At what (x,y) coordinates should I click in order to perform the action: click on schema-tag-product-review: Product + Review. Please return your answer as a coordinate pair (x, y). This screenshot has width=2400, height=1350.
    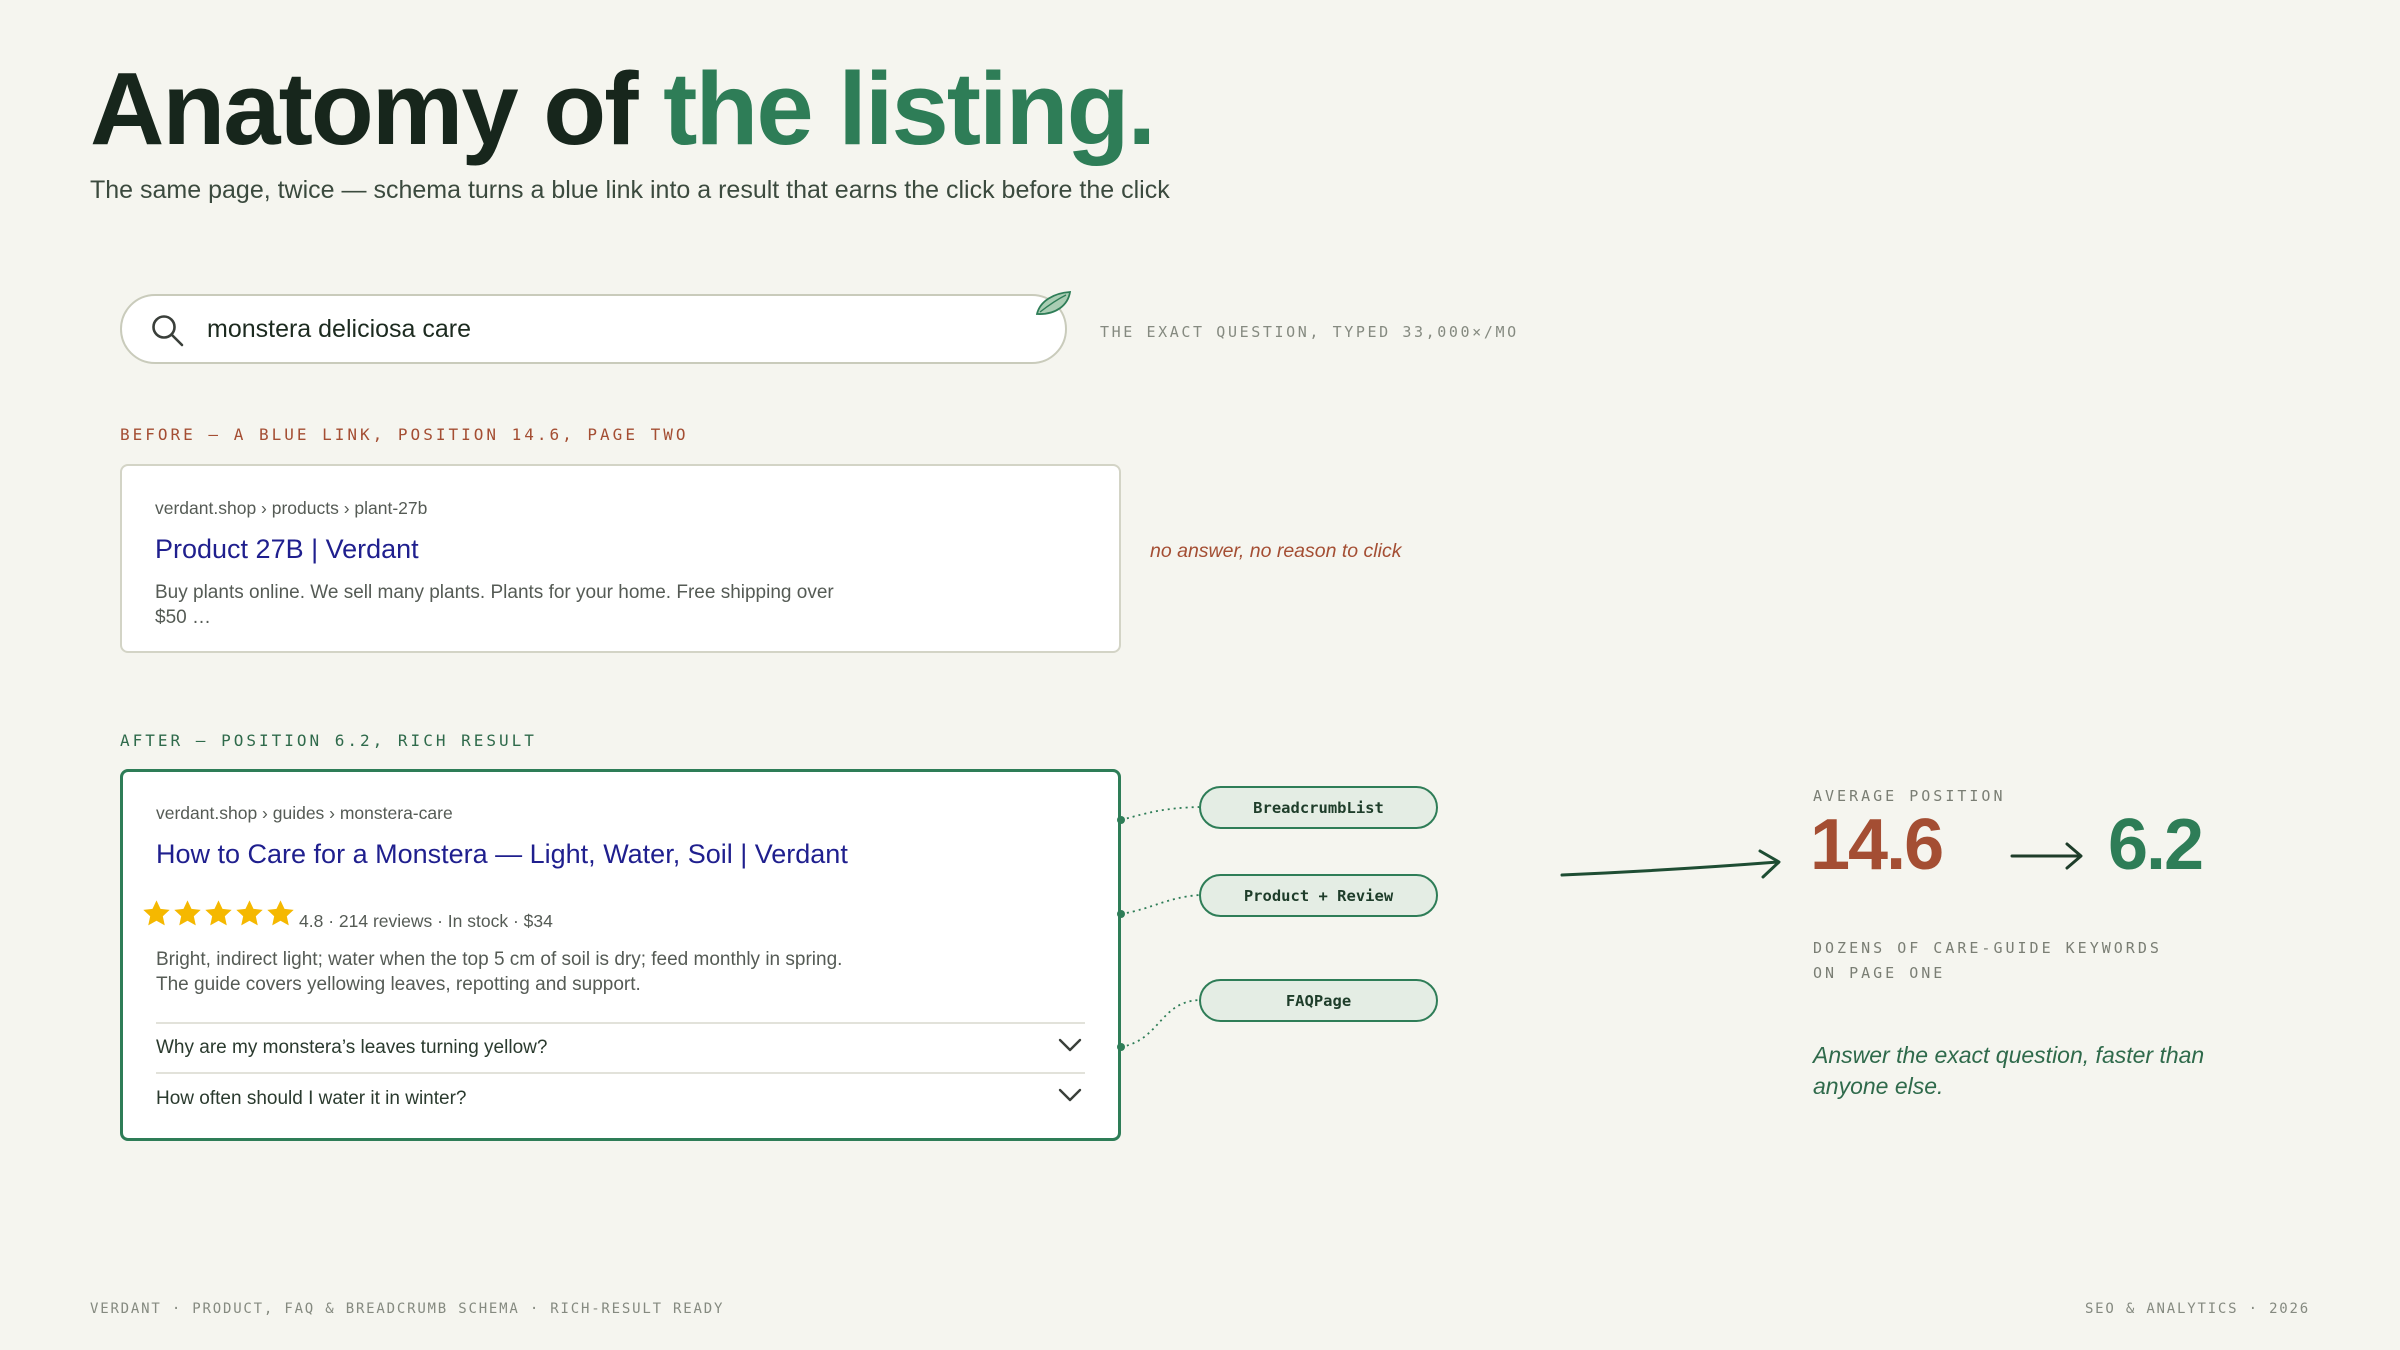
    Looking at the image, I should click on (1318, 895).